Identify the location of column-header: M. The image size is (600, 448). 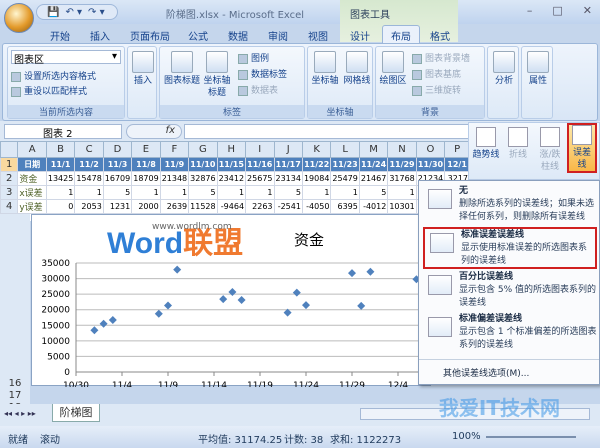
(373, 149).